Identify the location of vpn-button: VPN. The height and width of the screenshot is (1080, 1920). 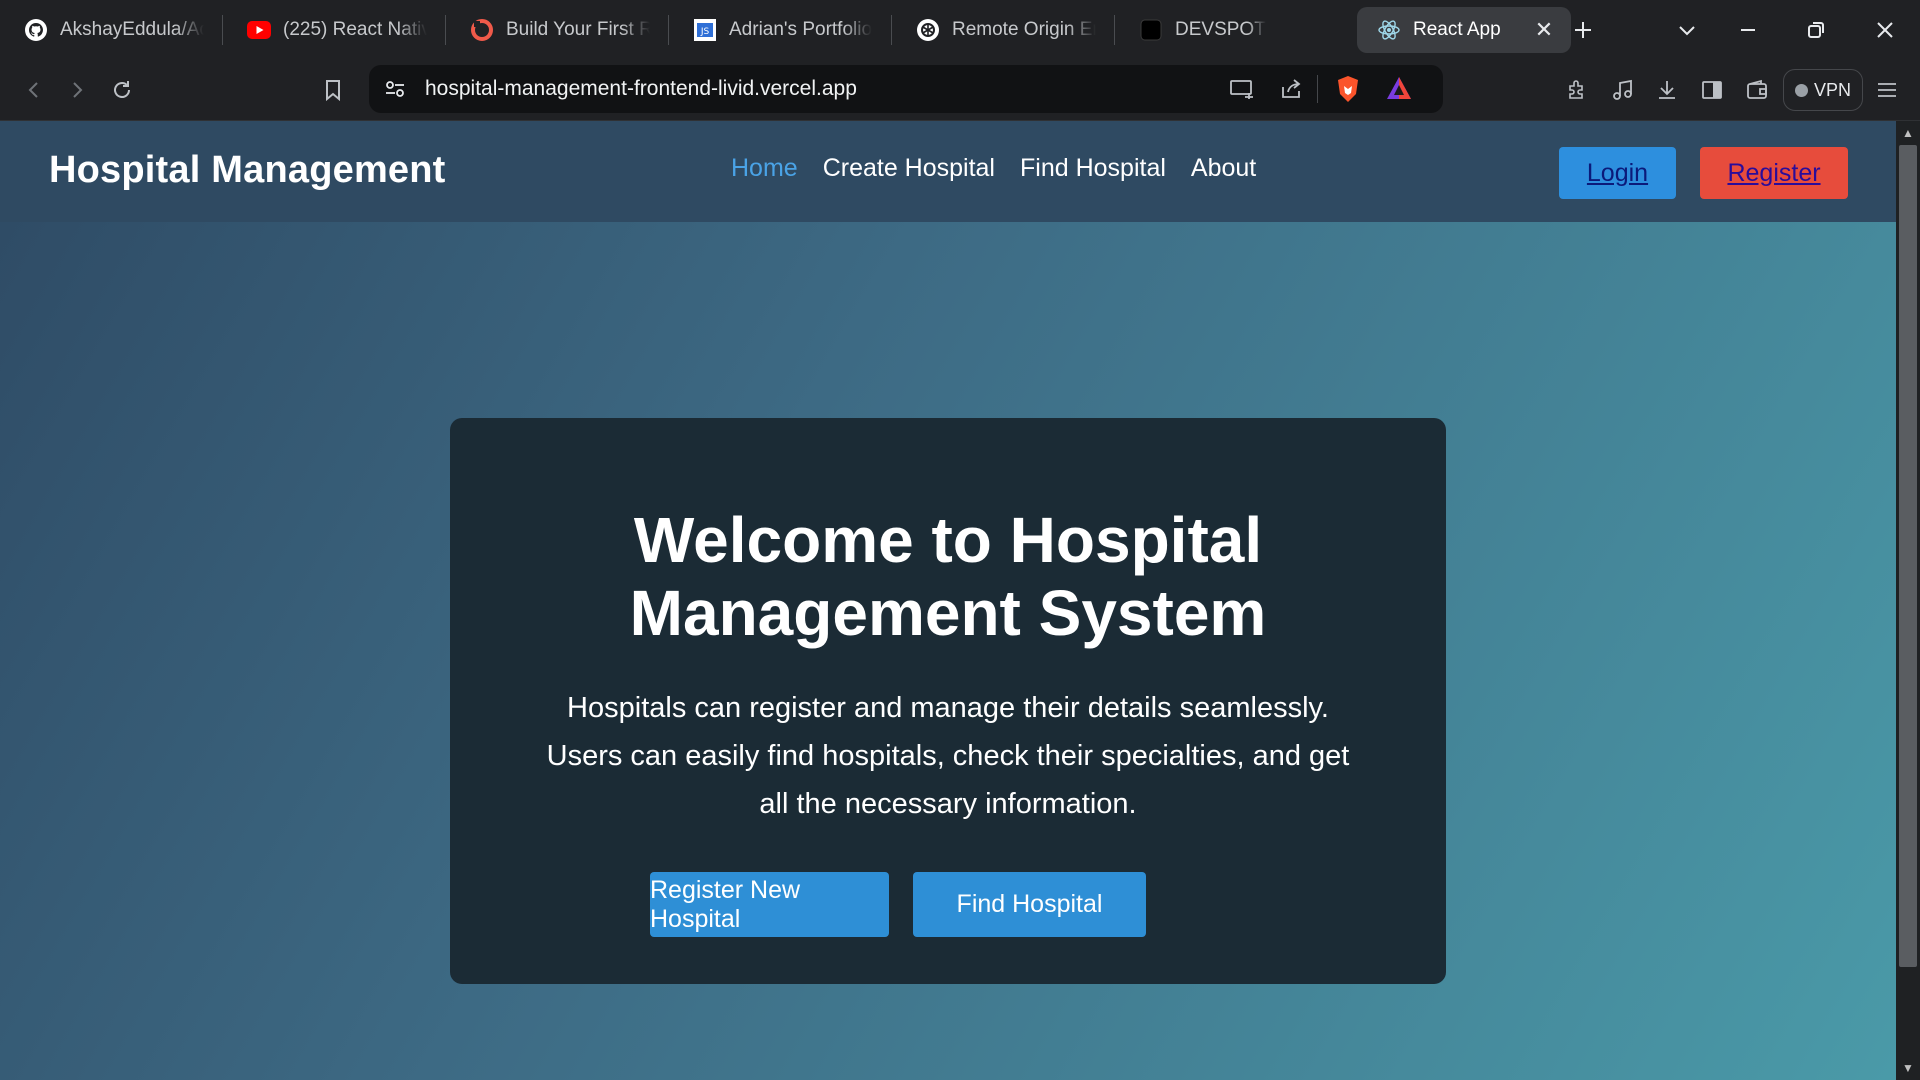
(1823, 90).